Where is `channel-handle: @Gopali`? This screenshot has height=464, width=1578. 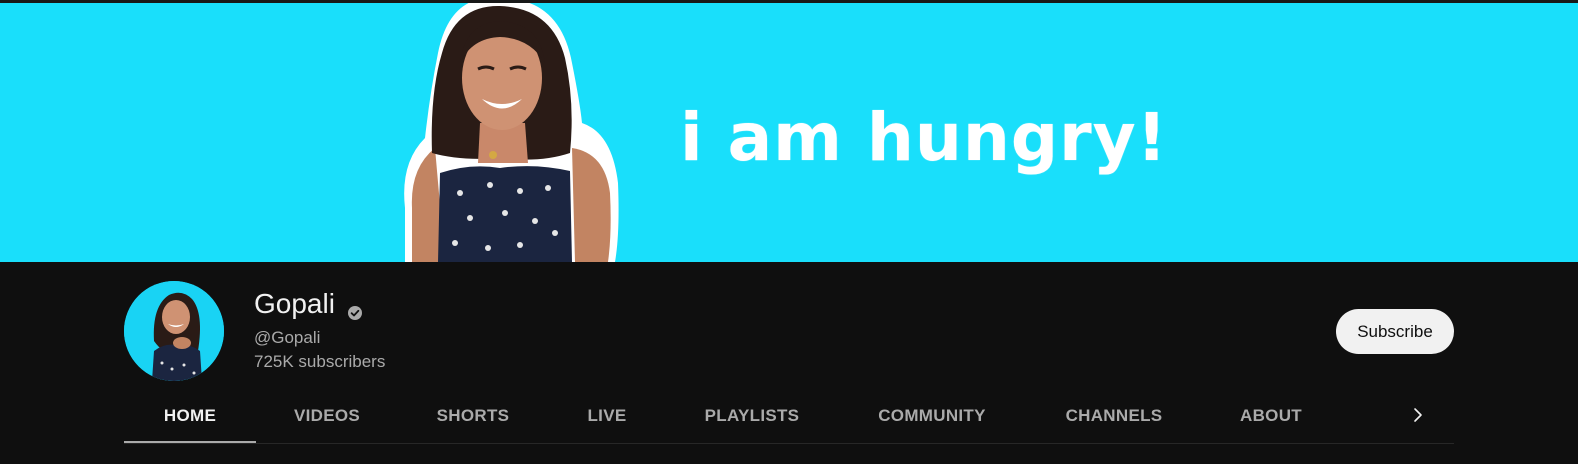
channel-handle: @Gopali is located at coordinates (287, 337).